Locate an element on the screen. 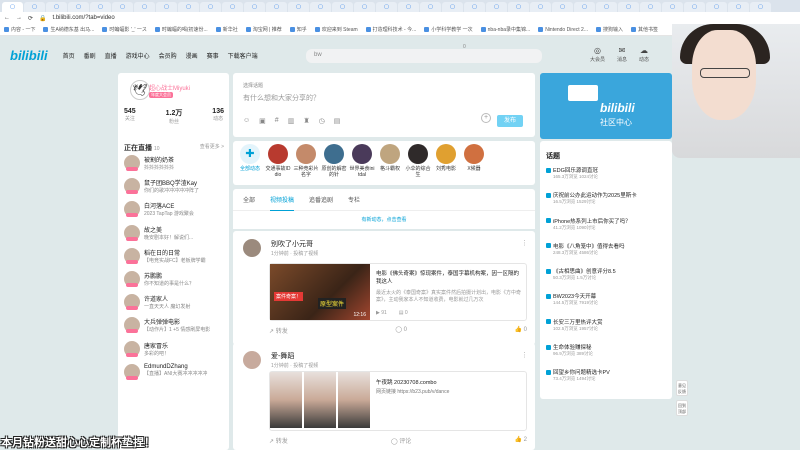 The image size is (800, 450). topic-item: BW2023今天开幕 144.5万浏览 7919讨论 is located at coordinates (605, 304).